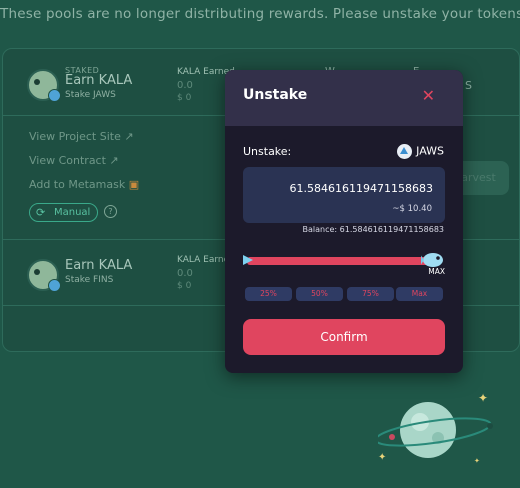 The height and width of the screenshot is (488, 520). Describe the element at coordinates (373, 229) in the screenshot. I see `balance-text: Balance: 61.584616119471158683` at that location.